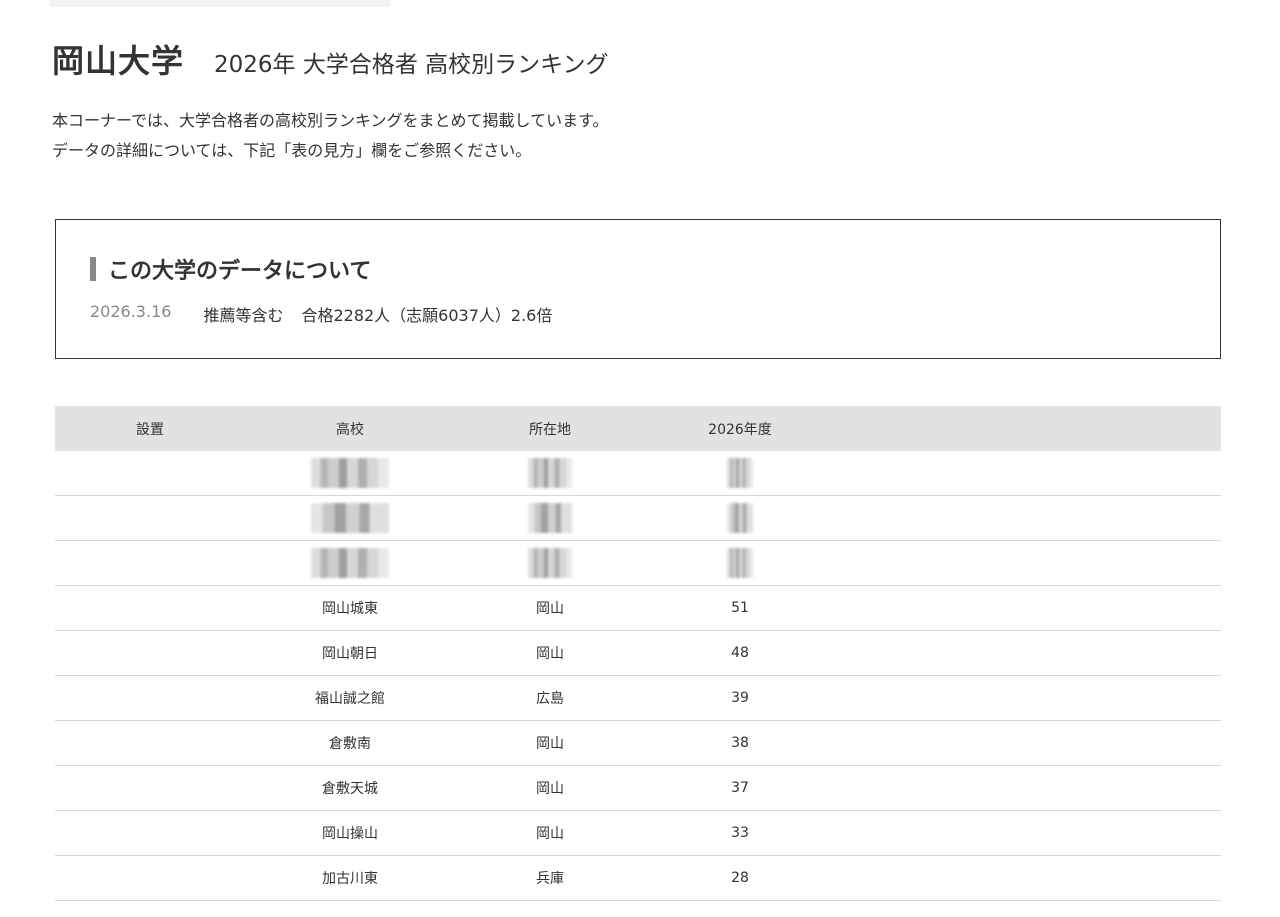  I want to click on top-strip, so click(220, 3).